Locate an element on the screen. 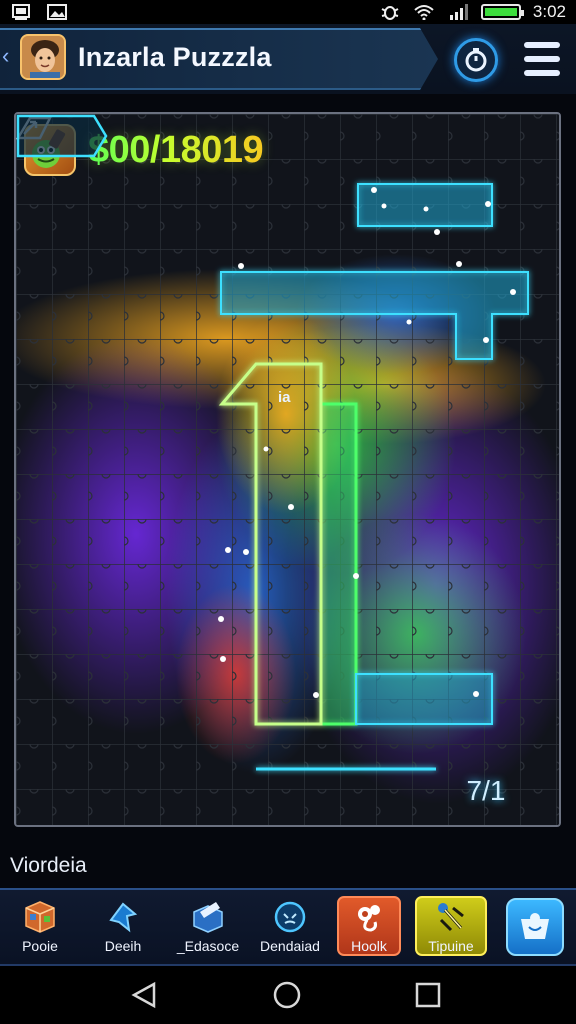 This screenshot has width=576, height=1024. timer-icon is located at coordinates (476, 60).